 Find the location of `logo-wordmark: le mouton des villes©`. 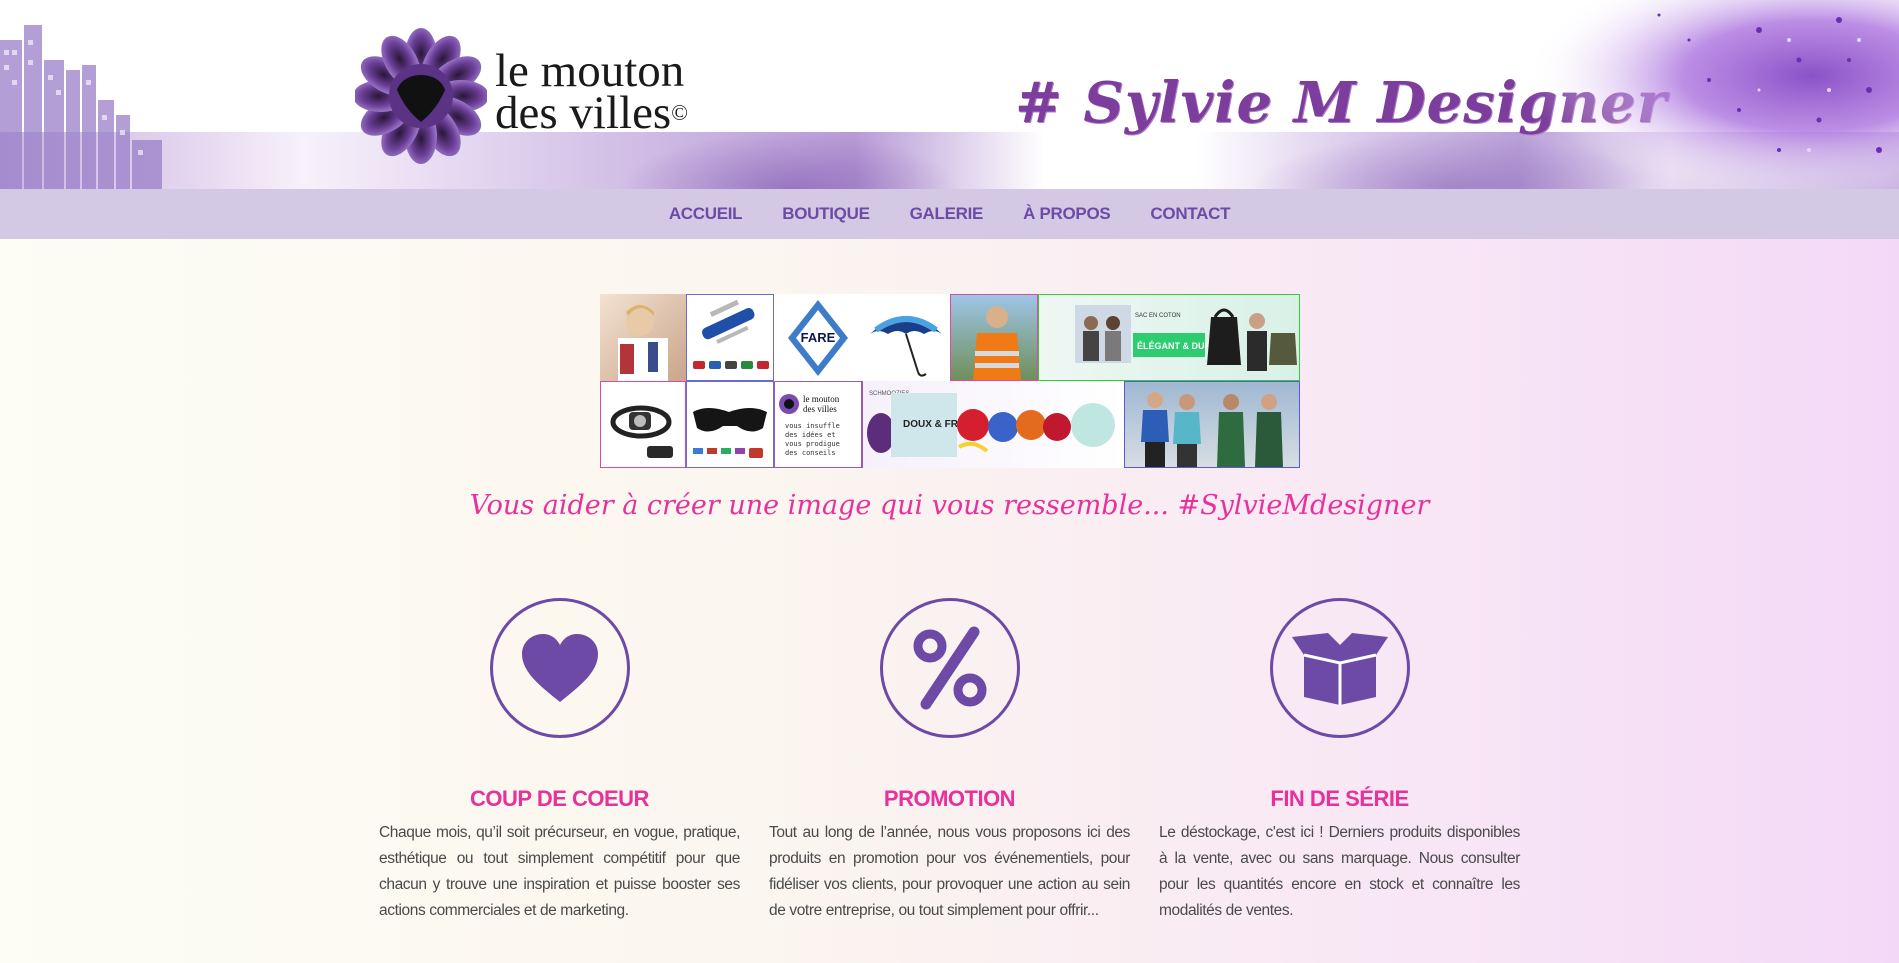

logo-wordmark: le mouton des villes© is located at coordinates (591, 91).